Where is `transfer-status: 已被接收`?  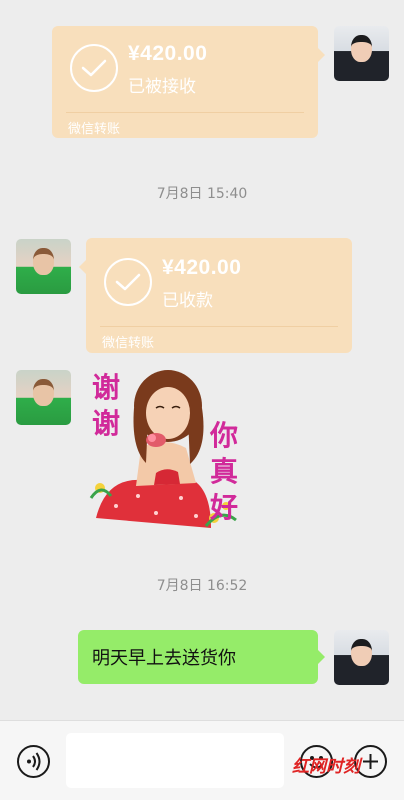
transfer-status: 已被接收 is located at coordinates (162, 87).